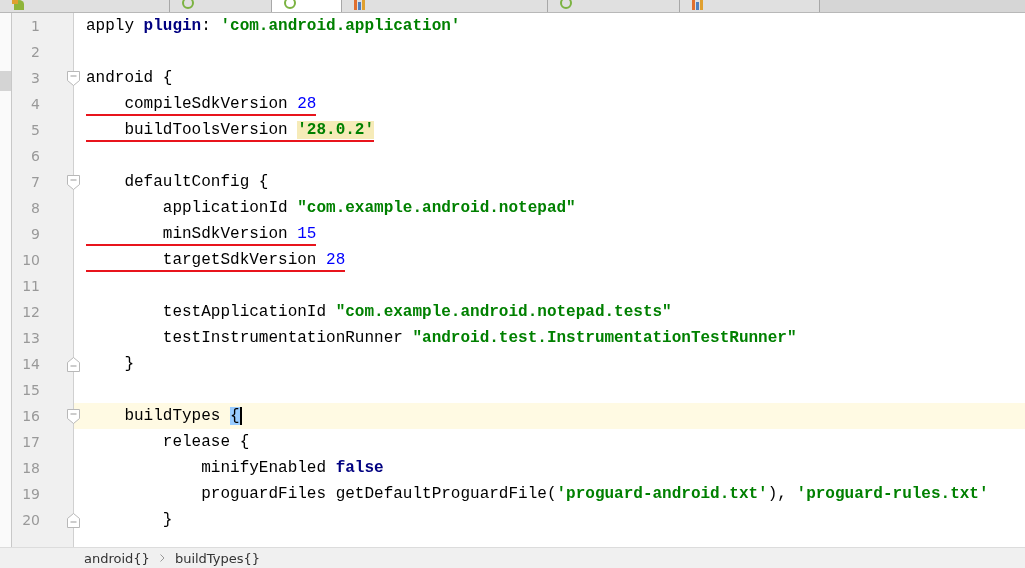 Image resolution: width=1025 pixels, height=568 pixels. Describe the element at coordinates (368, 208) in the screenshot. I see `code-line: applicationId "com.example.android.notepad"` at that location.